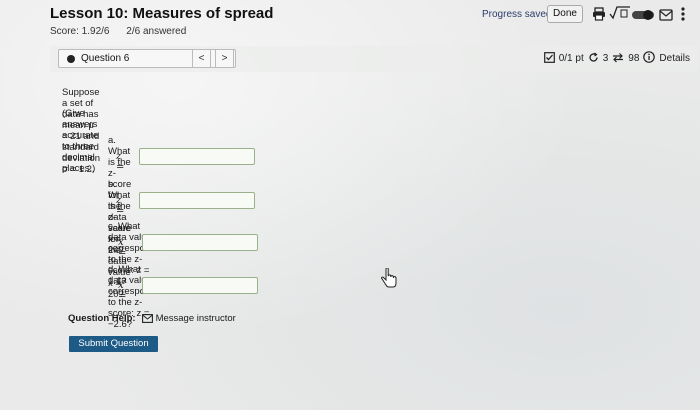 The height and width of the screenshot is (410, 700). Describe the element at coordinates (517, 14) in the screenshot. I see `progress-status: Progress saved` at that location.